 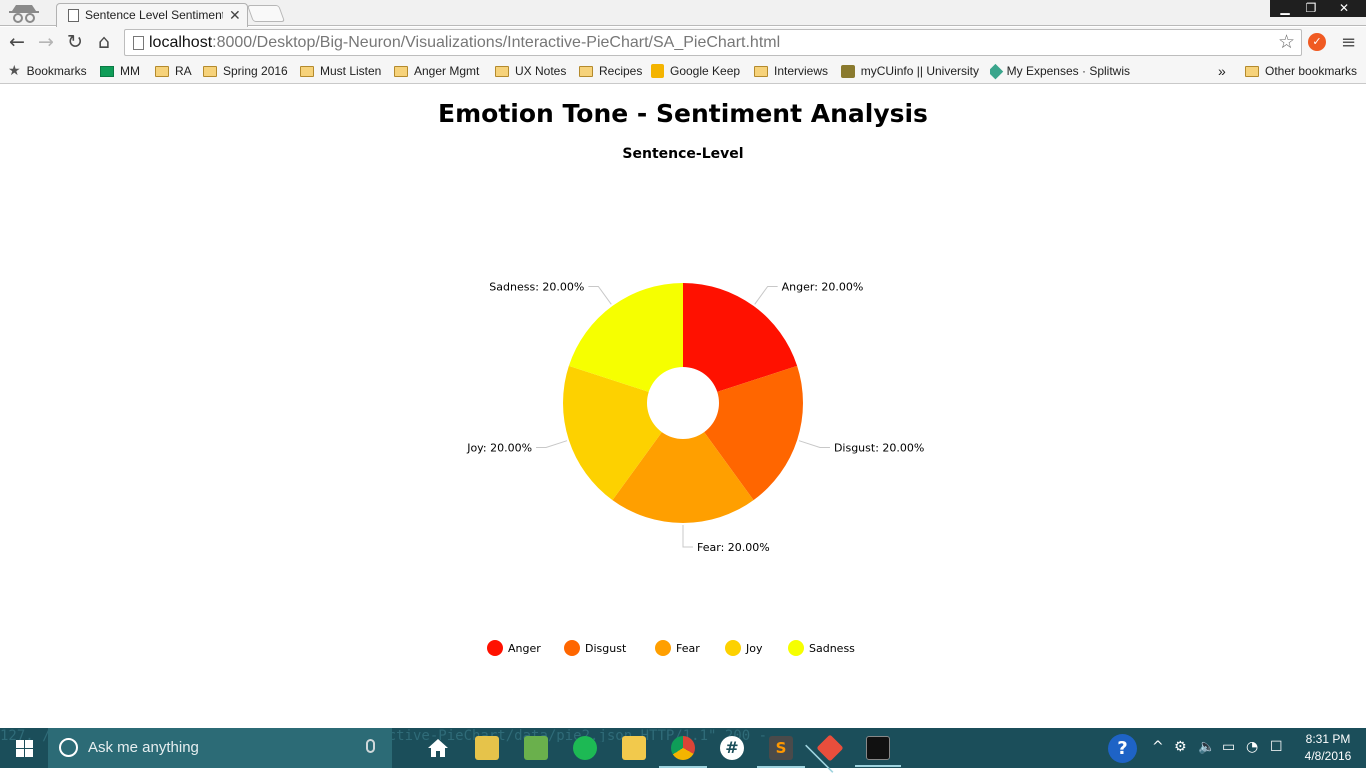 I want to click on splitwise-icon, so click(x=996, y=71).